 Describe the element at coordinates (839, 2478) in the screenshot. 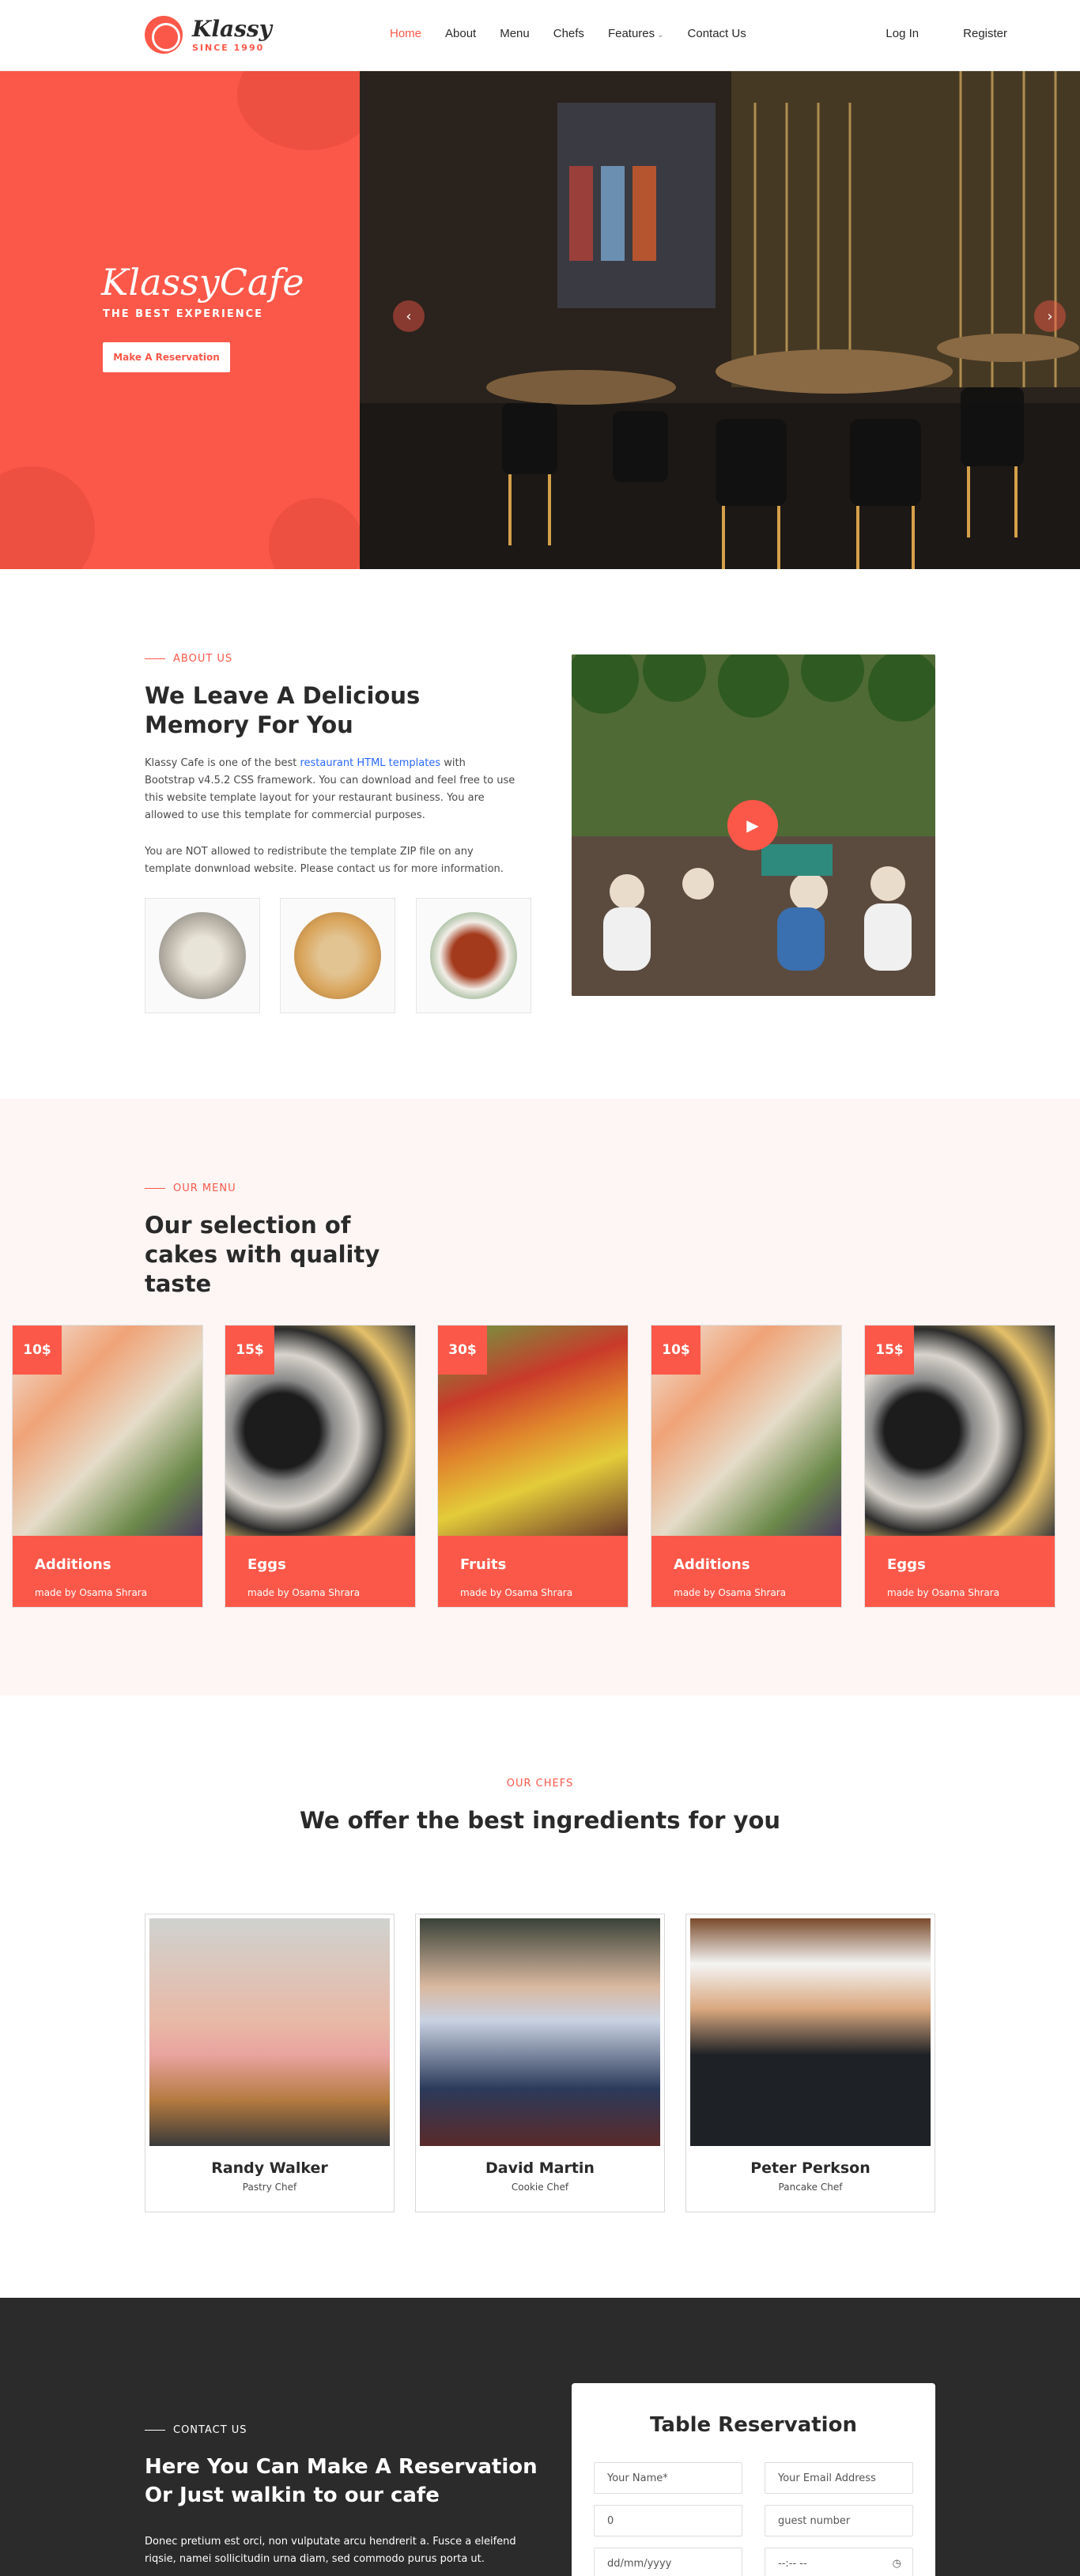

I see `email-field: Your Email Address` at that location.